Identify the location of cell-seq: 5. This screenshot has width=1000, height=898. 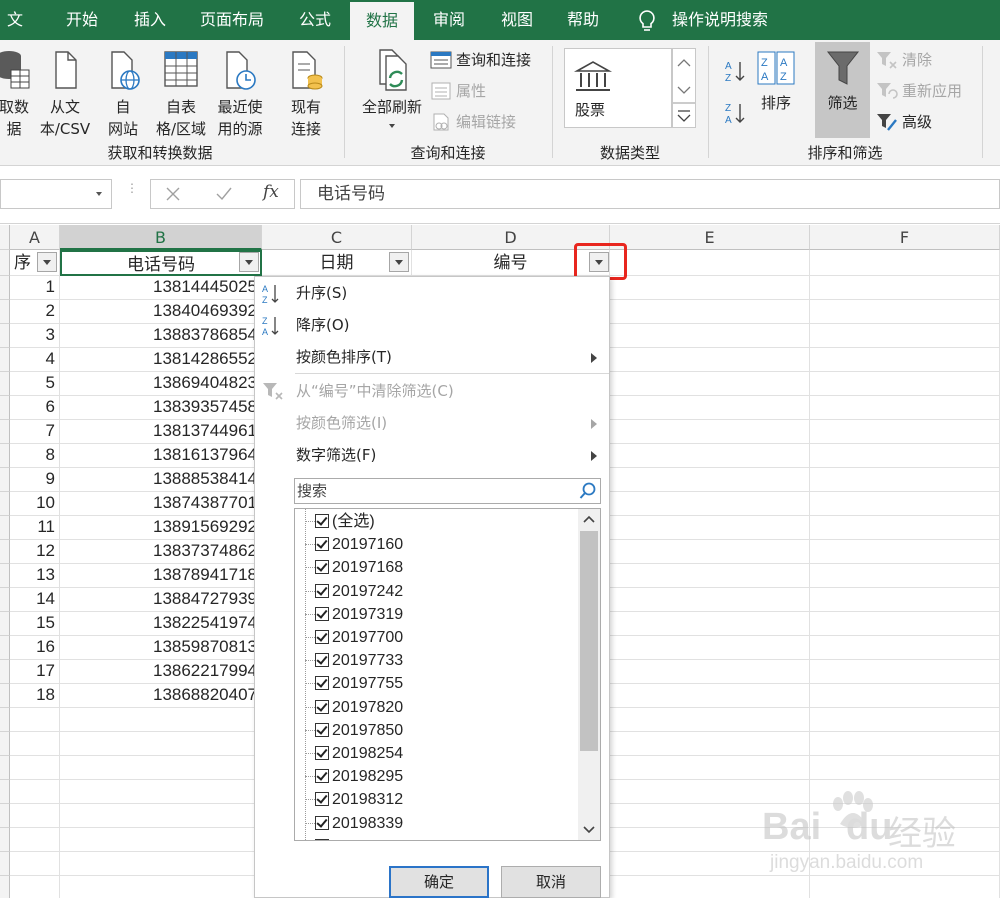
(35, 384).